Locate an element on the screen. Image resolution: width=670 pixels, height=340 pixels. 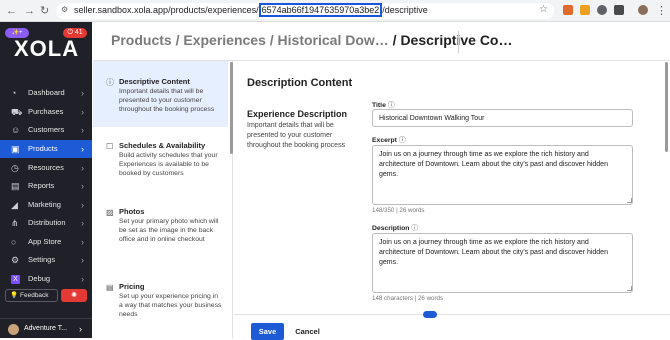
sidebar-item-purchases: ⛟ Purchases › is located at coordinates (46, 112).